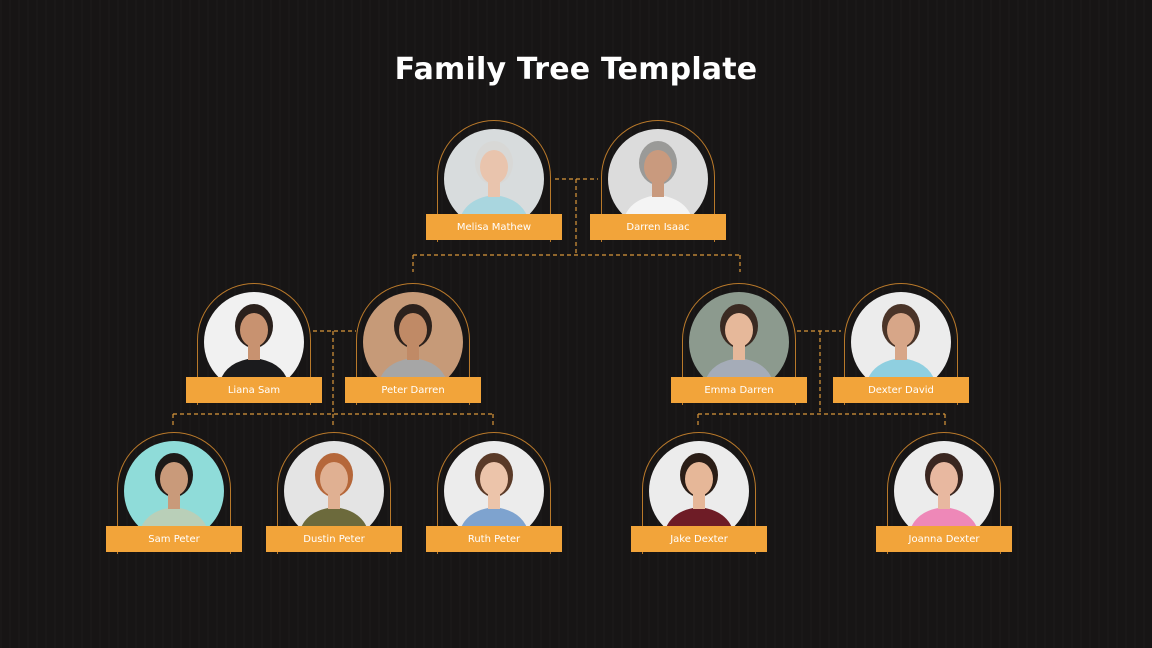 The width and height of the screenshot is (1152, 648). What do you see at coordinates (254, 390) in the screenshot?
I see `name-label: Liana Sam` at bounding box center [254, 390].